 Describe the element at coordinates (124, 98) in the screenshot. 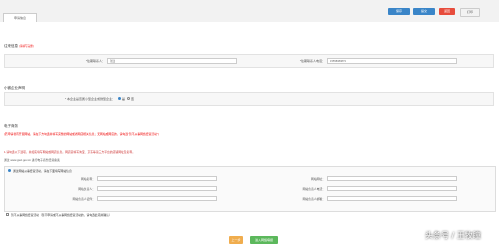

I see `radio-yes-label: 是` at that location.